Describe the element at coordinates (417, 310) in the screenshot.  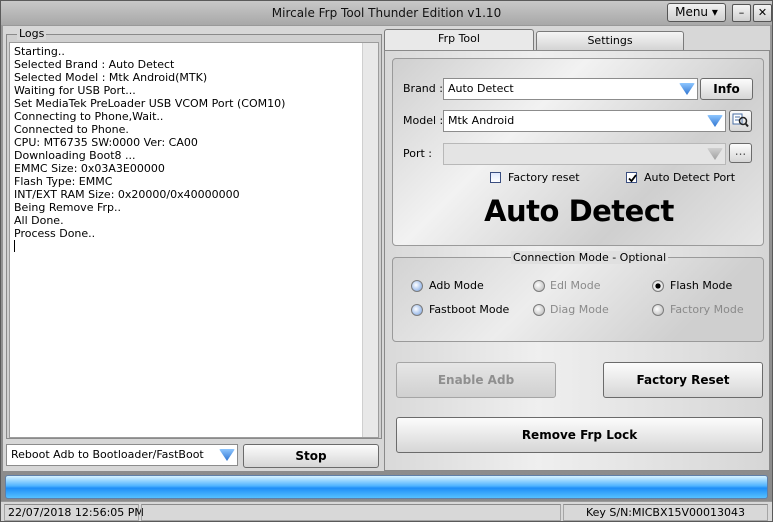
I see `fastboot-mode-radio` at that location.